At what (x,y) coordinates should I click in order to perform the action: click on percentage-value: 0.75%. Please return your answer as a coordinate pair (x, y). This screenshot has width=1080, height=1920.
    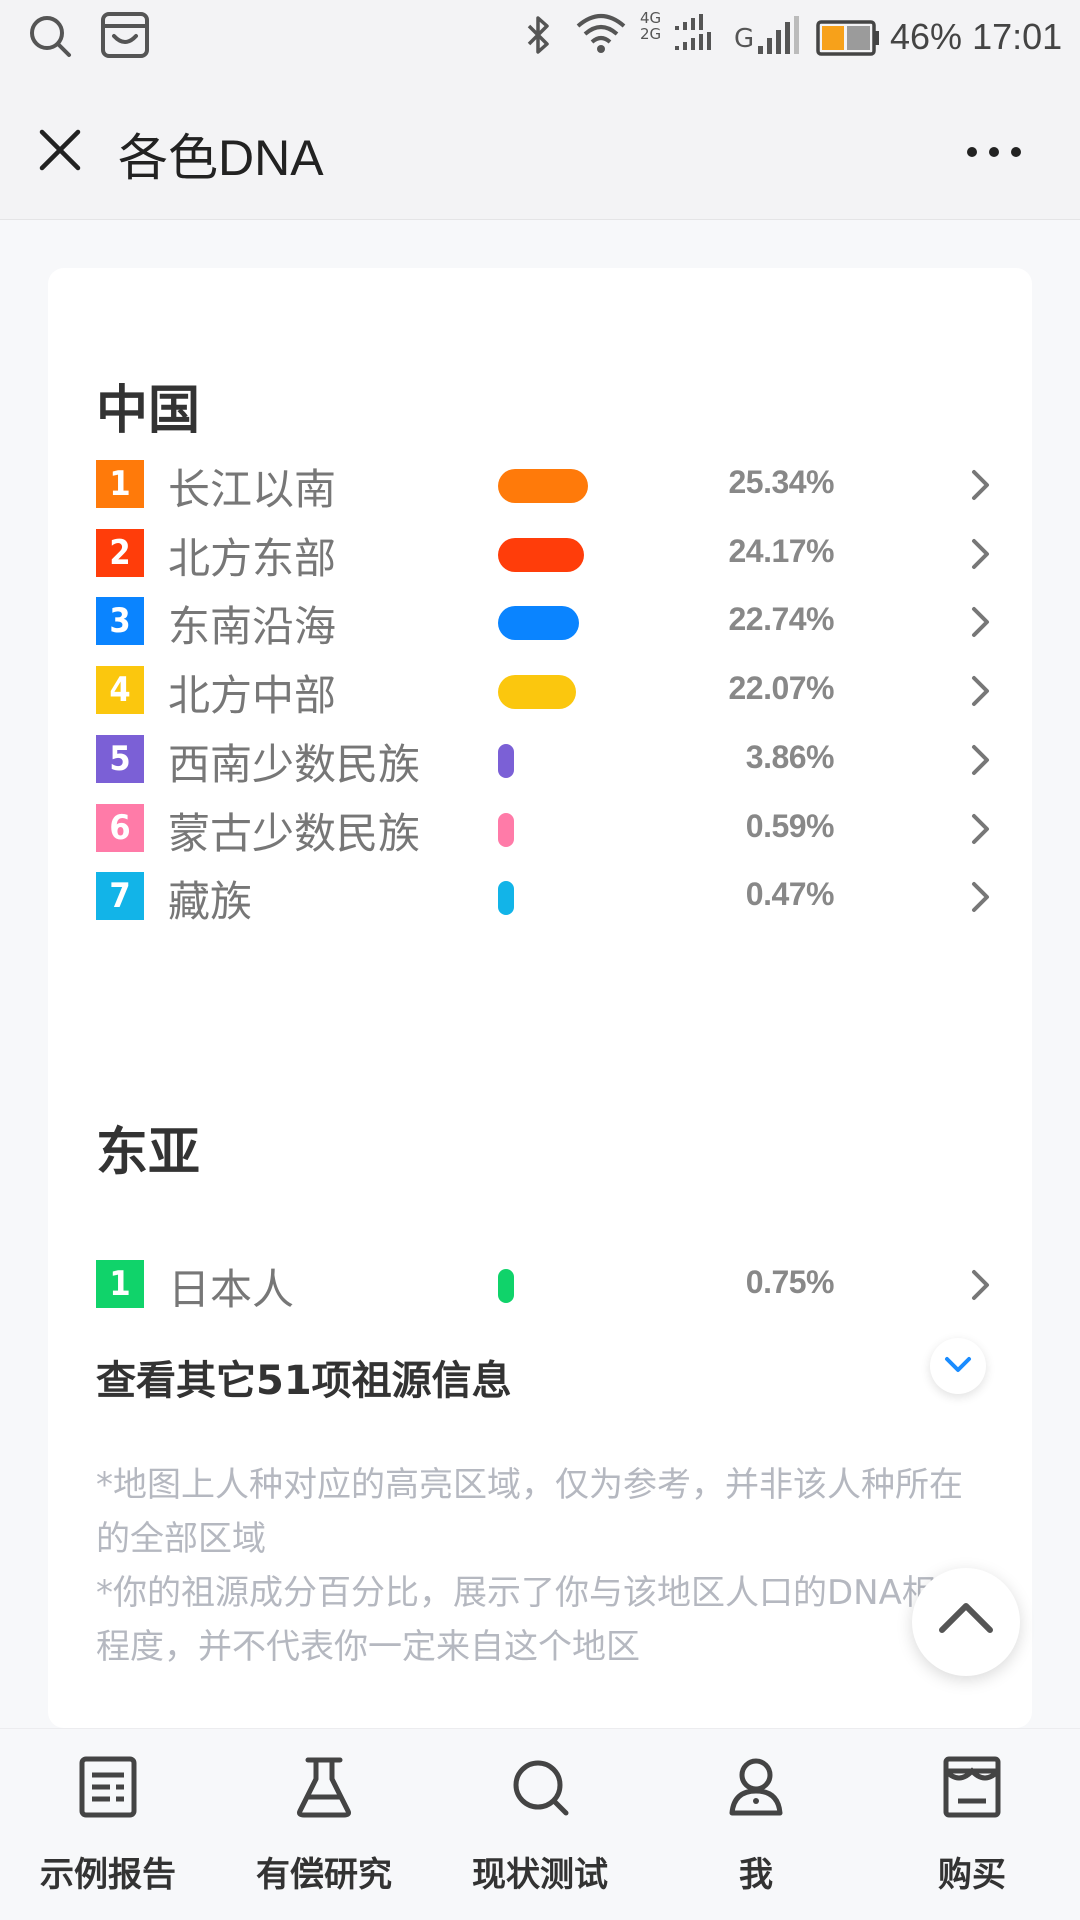
    Looking at the image, I should click on (790, 1282).